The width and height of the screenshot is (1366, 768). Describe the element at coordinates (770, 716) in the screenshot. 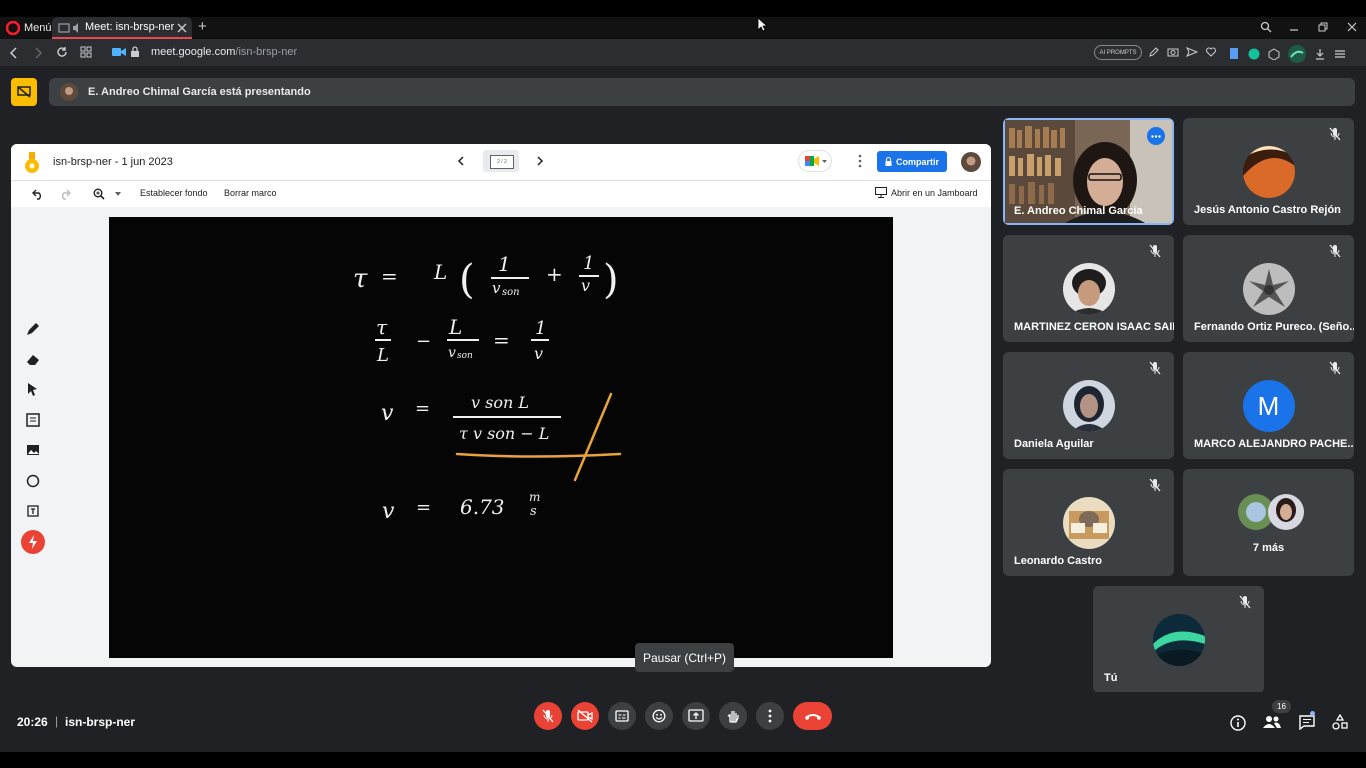

I see `more-options-button` at that location.